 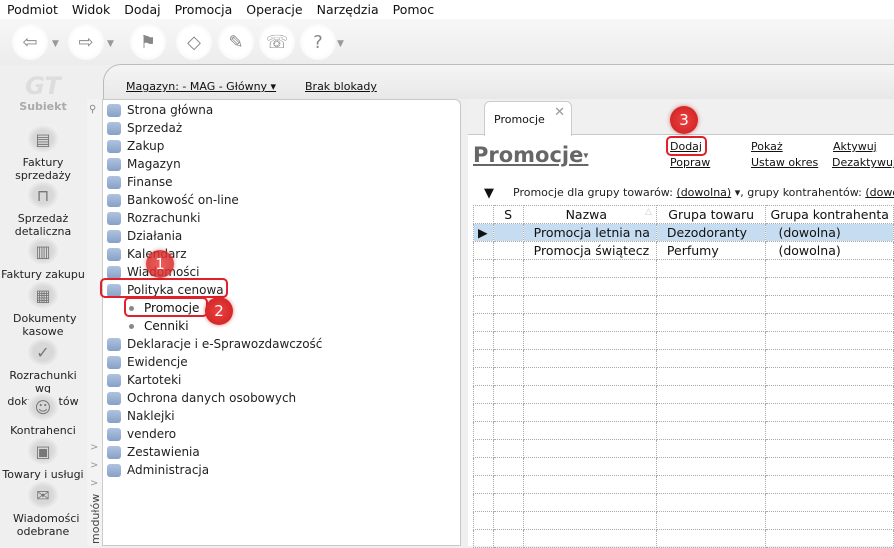 What do you see at coordinates (43, 414) in the screenshot?
I see `sidebar-item-kontrahenci: ☺ Kontrahenci` at bounding box center [43, 414].